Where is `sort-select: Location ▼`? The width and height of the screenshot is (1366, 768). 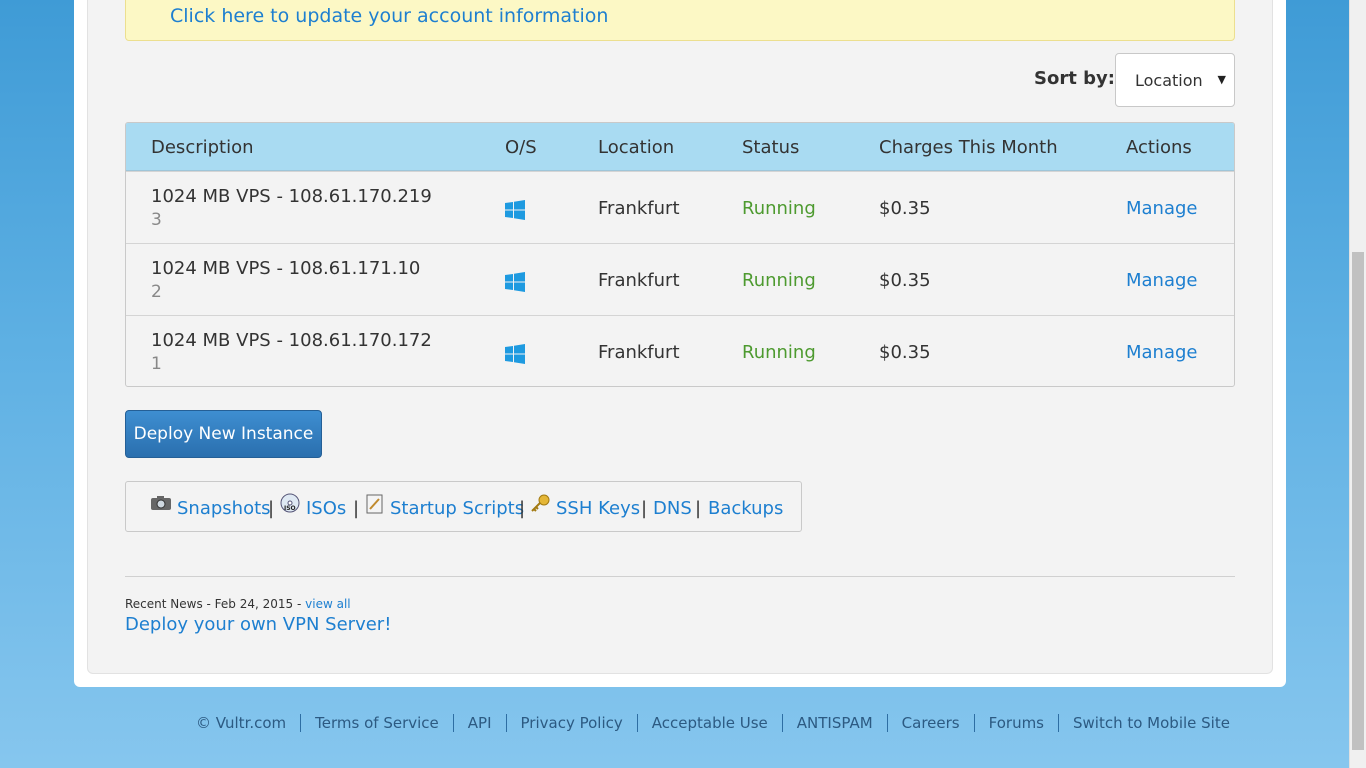 sort-select: Location ▼ is located at coordinates (1175, 80).